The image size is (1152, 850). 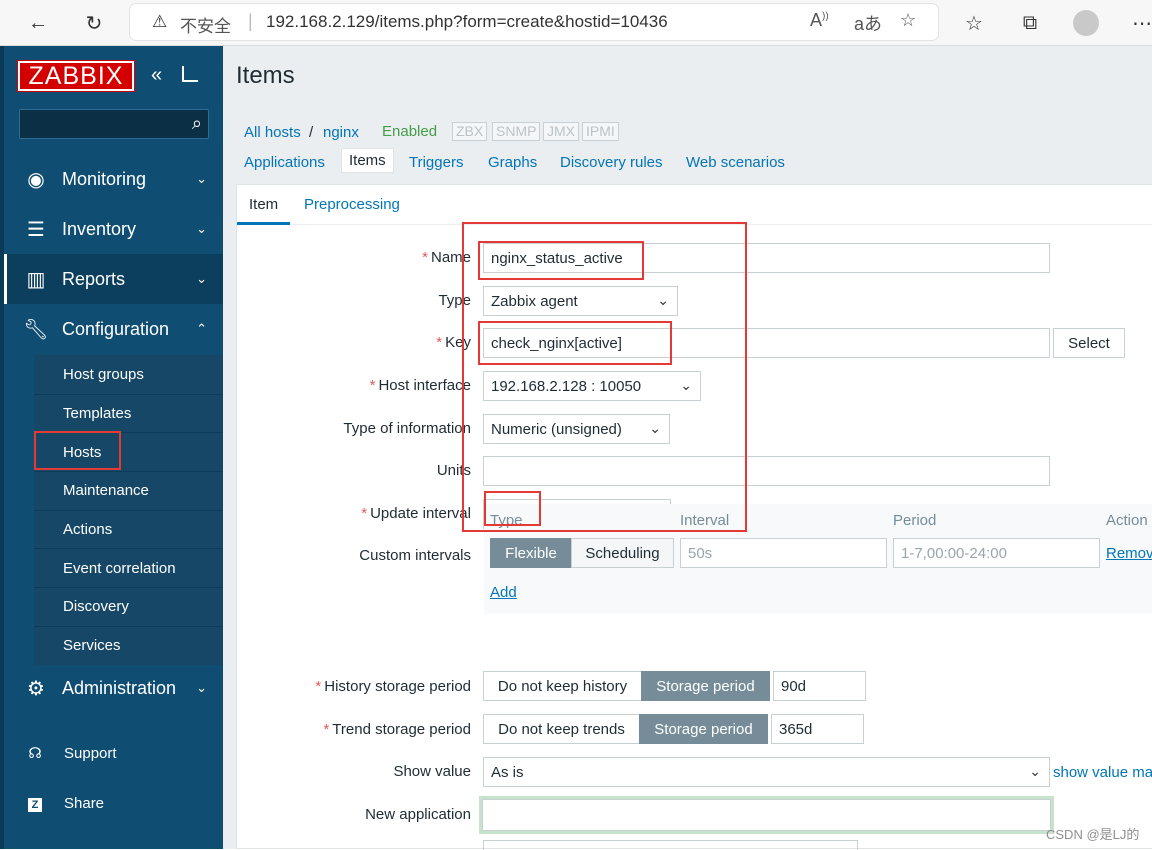 I want to click on history-storage-period-toggle: Storage period, so click(x=705, y=686).